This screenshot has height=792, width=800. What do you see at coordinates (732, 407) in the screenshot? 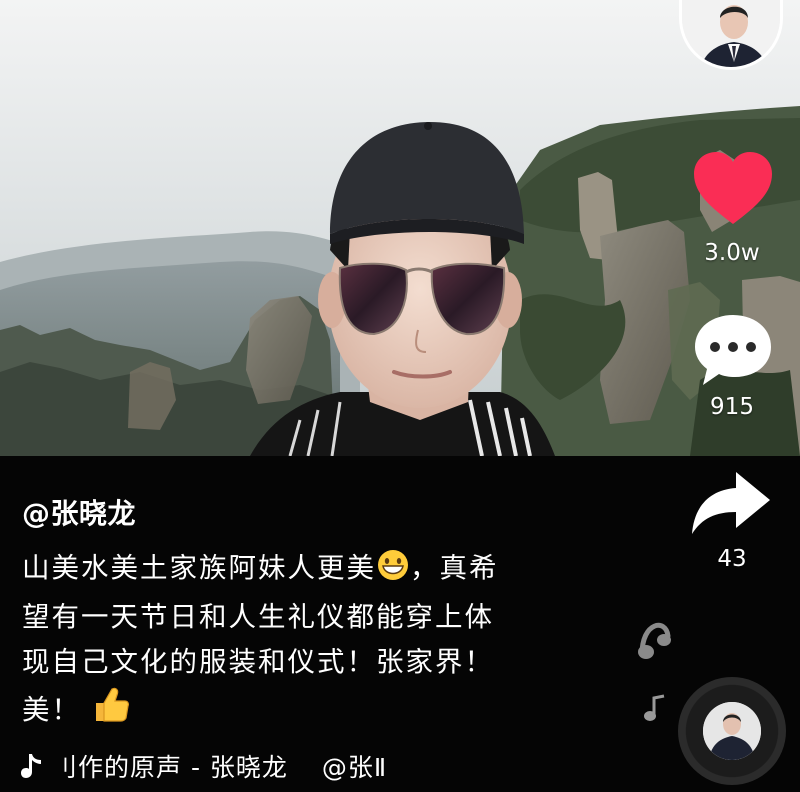
I see `comment-count: 915` at bounding box center [732, 407].